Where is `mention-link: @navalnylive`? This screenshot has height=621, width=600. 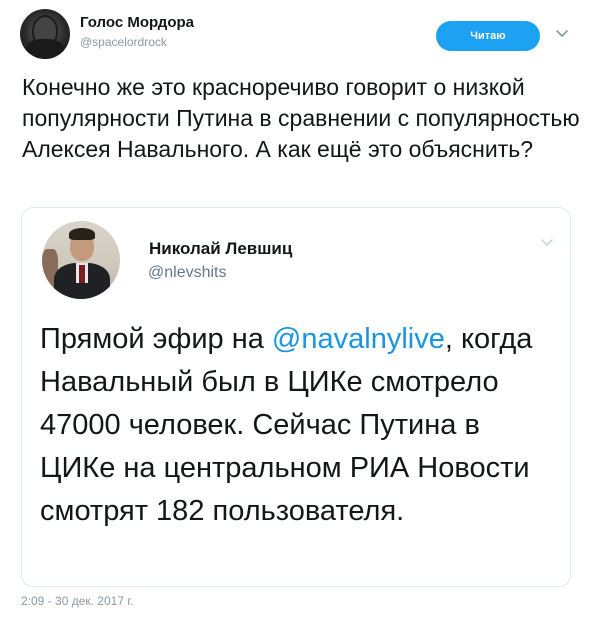
mention-link: @navalnylive is located at coordinates (358, 339).